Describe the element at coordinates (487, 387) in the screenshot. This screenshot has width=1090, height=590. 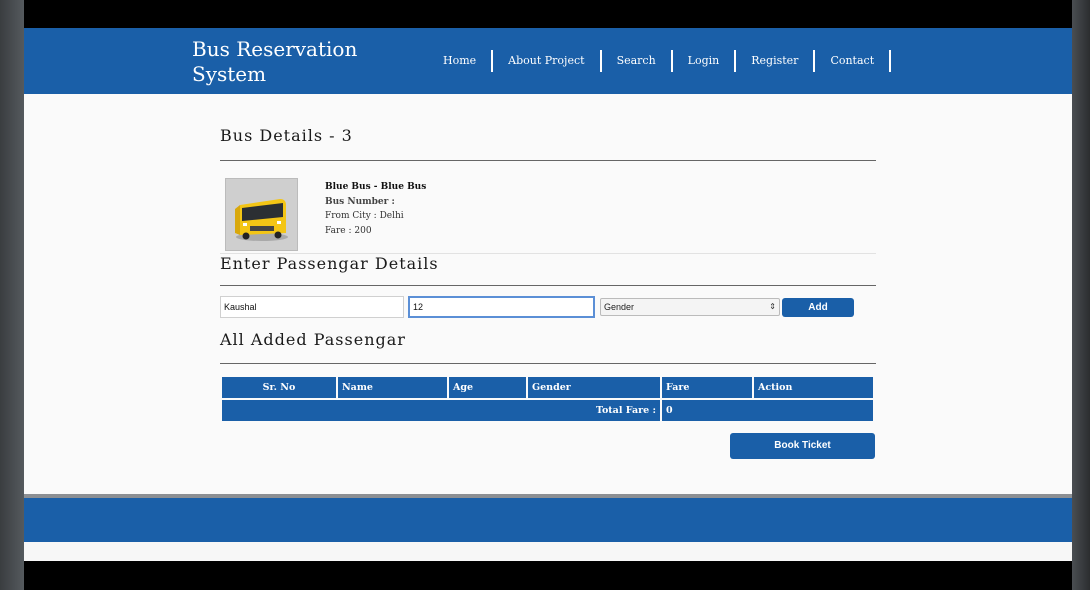
I see `col-age: Age` at that location.